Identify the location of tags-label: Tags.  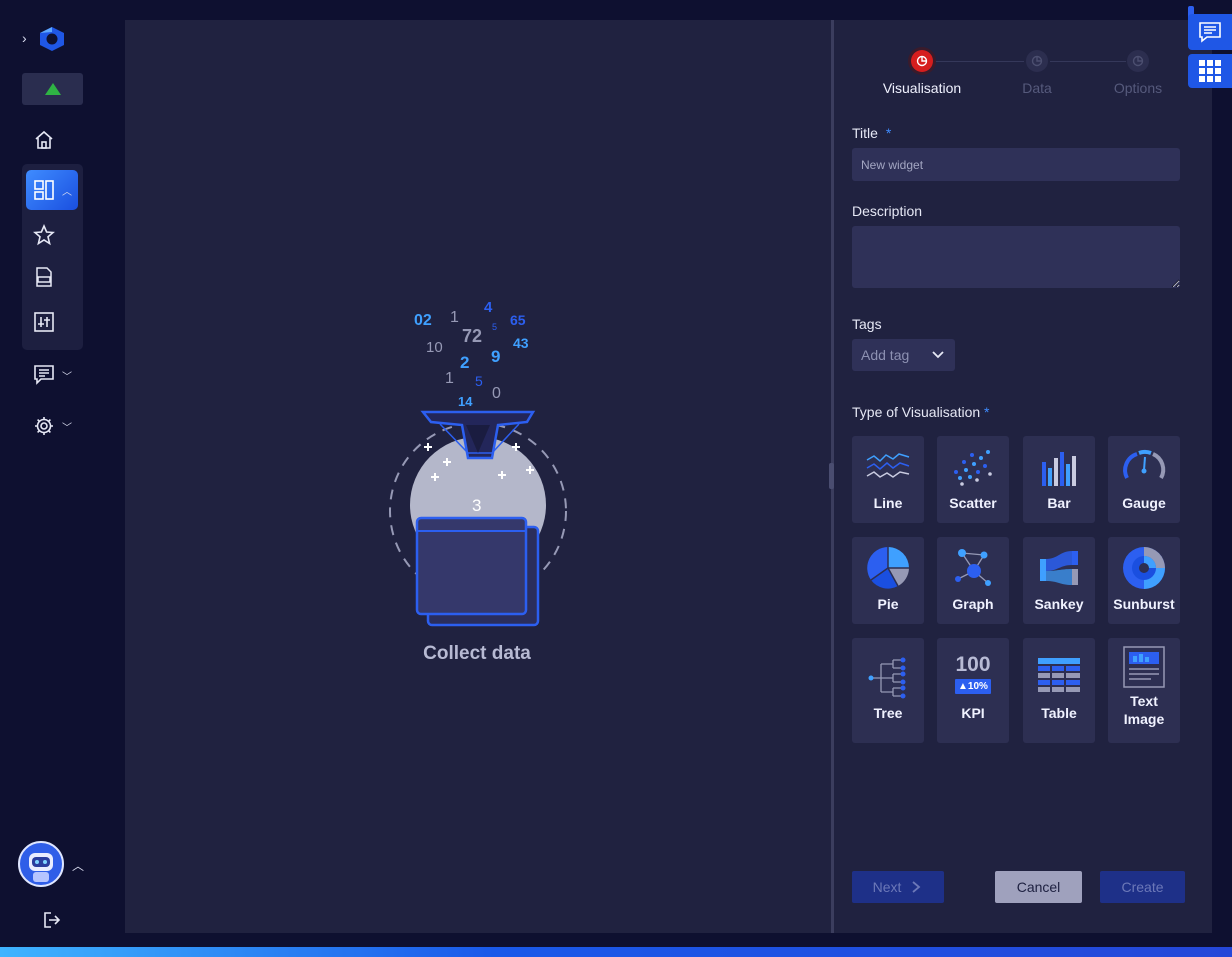
(867, 324).